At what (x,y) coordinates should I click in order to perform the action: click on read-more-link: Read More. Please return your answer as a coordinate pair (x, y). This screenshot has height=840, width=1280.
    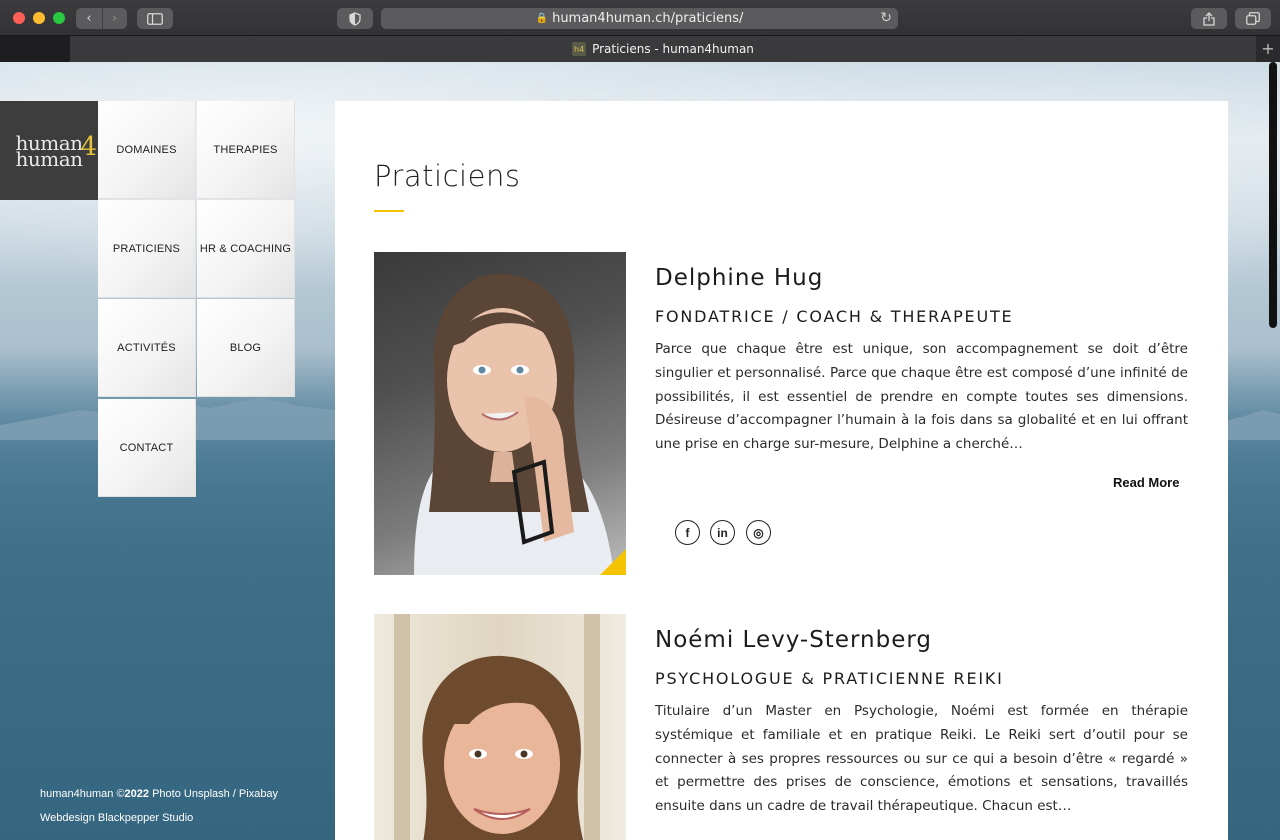
    Looking at the image, I should click on (1146, 482).